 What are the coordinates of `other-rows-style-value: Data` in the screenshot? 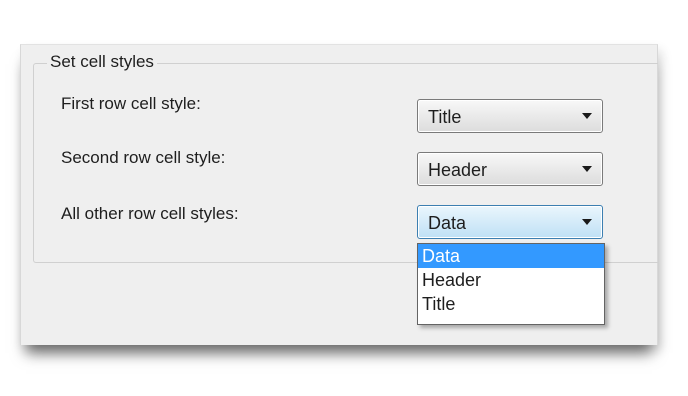 It's located at (447, 223).